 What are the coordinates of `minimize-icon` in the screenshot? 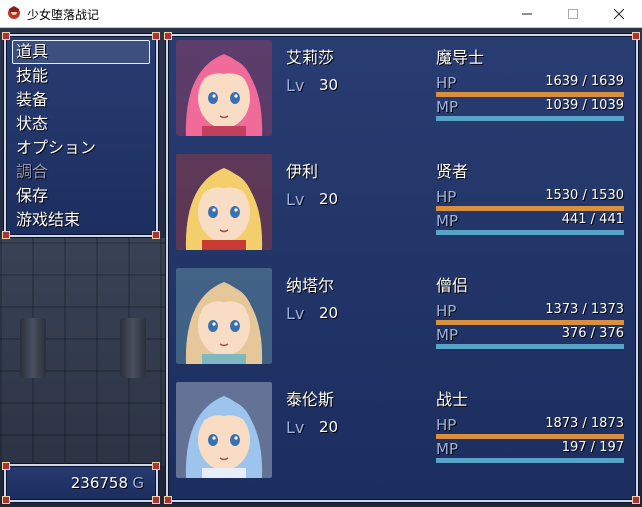 It's located at (527, 14).